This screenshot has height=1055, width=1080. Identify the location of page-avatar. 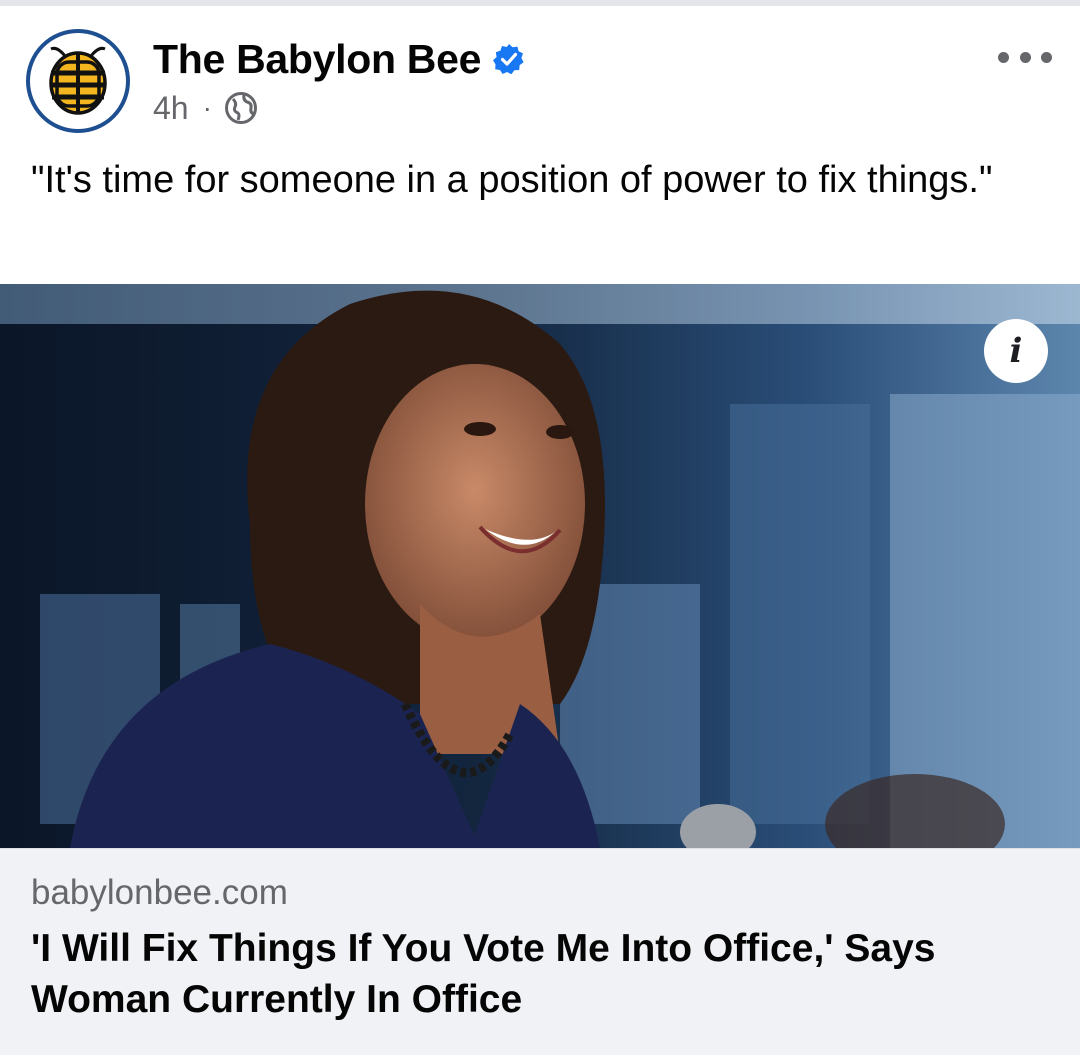
(78, 81).